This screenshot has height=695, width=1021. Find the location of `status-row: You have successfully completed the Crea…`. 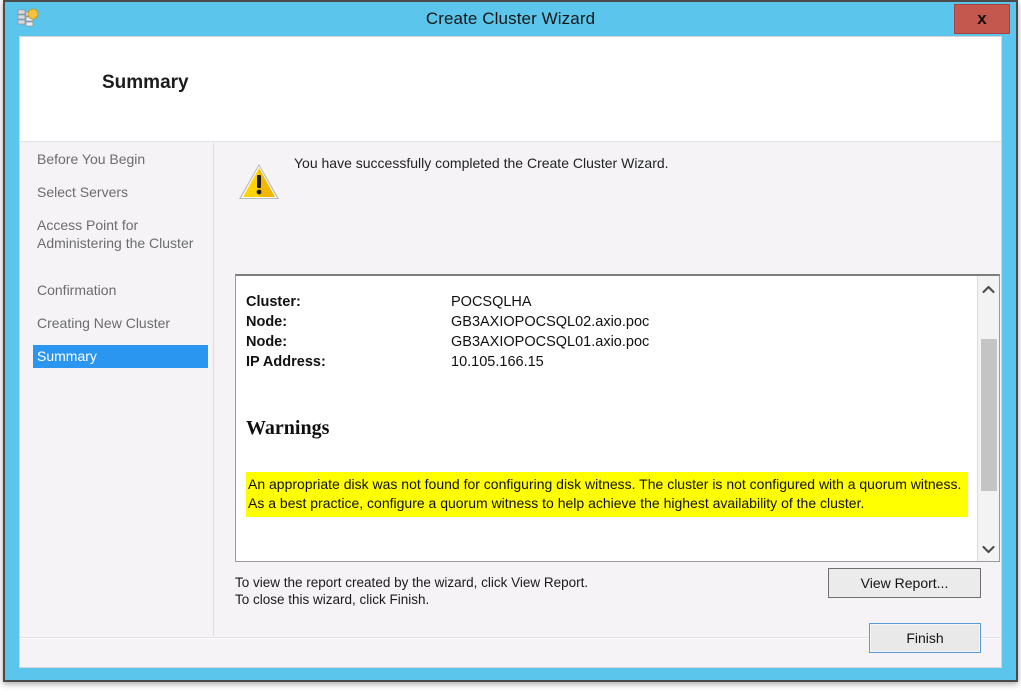

status-row: You have successfully completed the Crea… is located at coordinates (608, 179).